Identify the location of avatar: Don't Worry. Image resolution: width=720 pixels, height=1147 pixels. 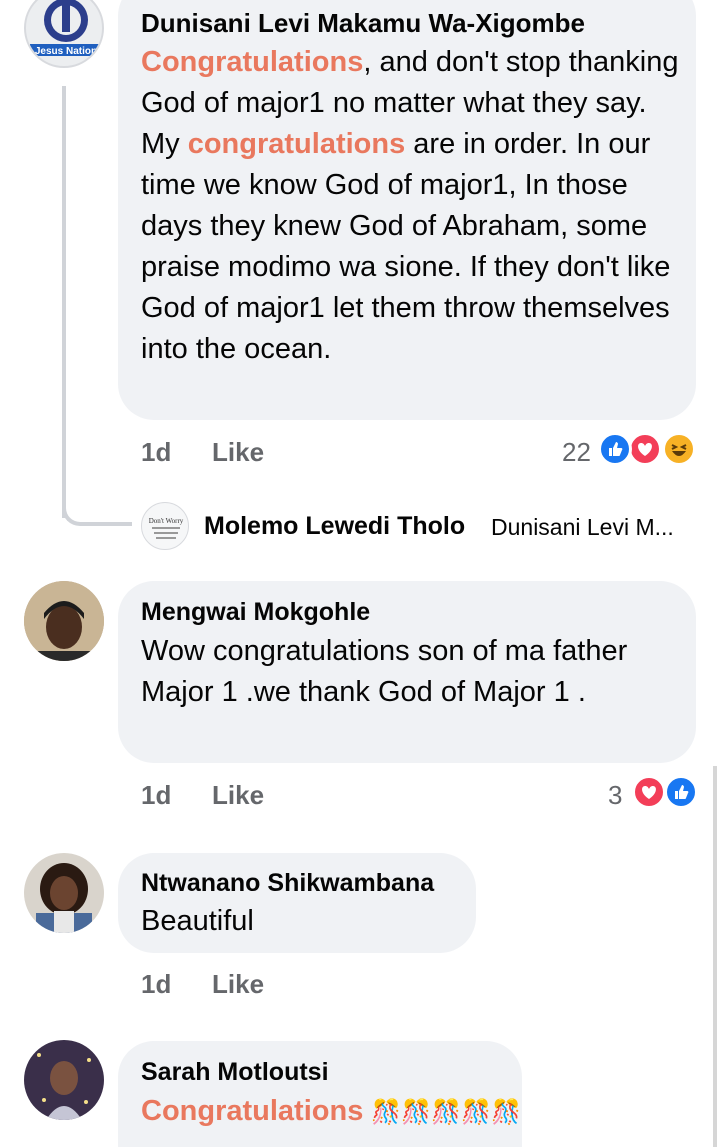
(165, 526).